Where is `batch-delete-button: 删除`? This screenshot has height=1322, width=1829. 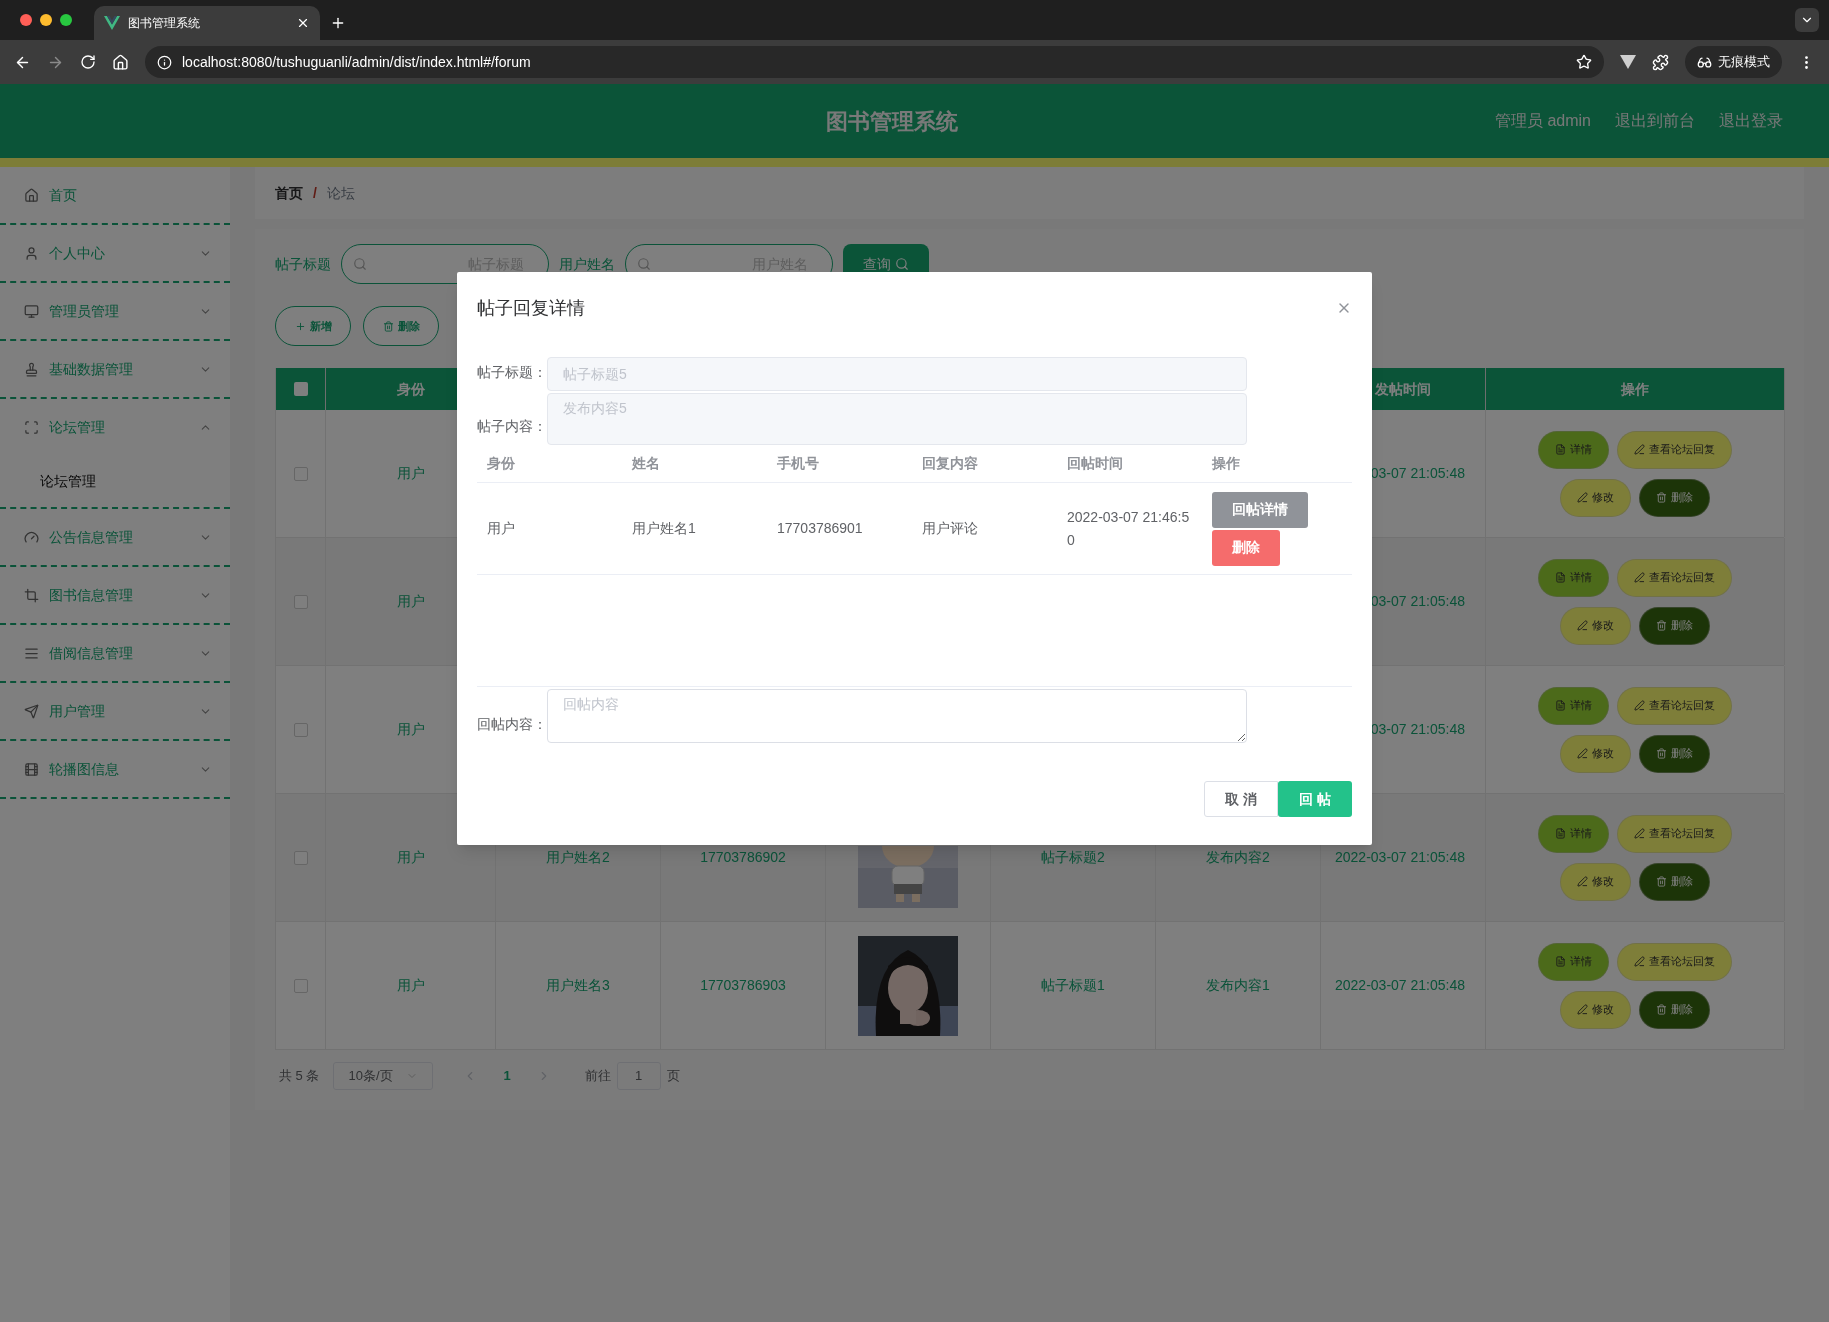
batch-delete-button: 删除 is located at coordinates (401, 326).